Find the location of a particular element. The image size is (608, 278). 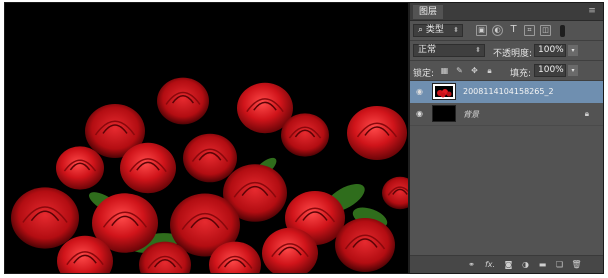

new-layer-icon: ❏ is located at coordinates (559, 265).